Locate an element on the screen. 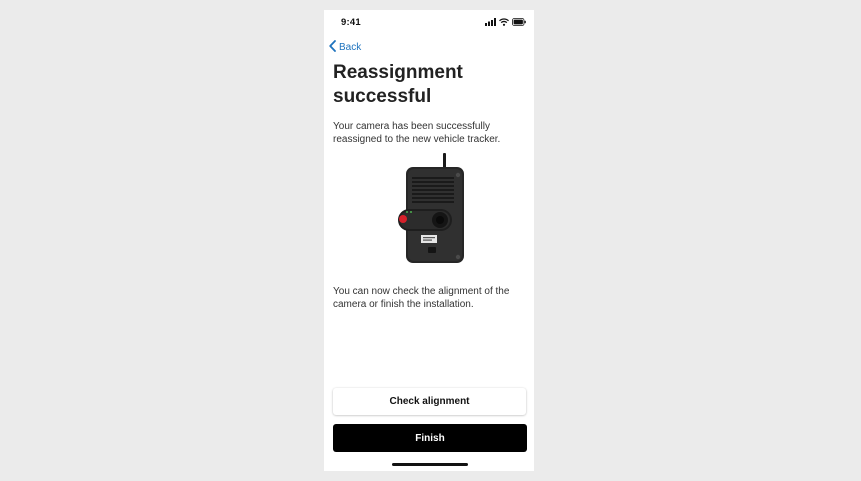 This screenshot has width=861, height=481. status-time: 9:41 is located at coordinates (351, 22).